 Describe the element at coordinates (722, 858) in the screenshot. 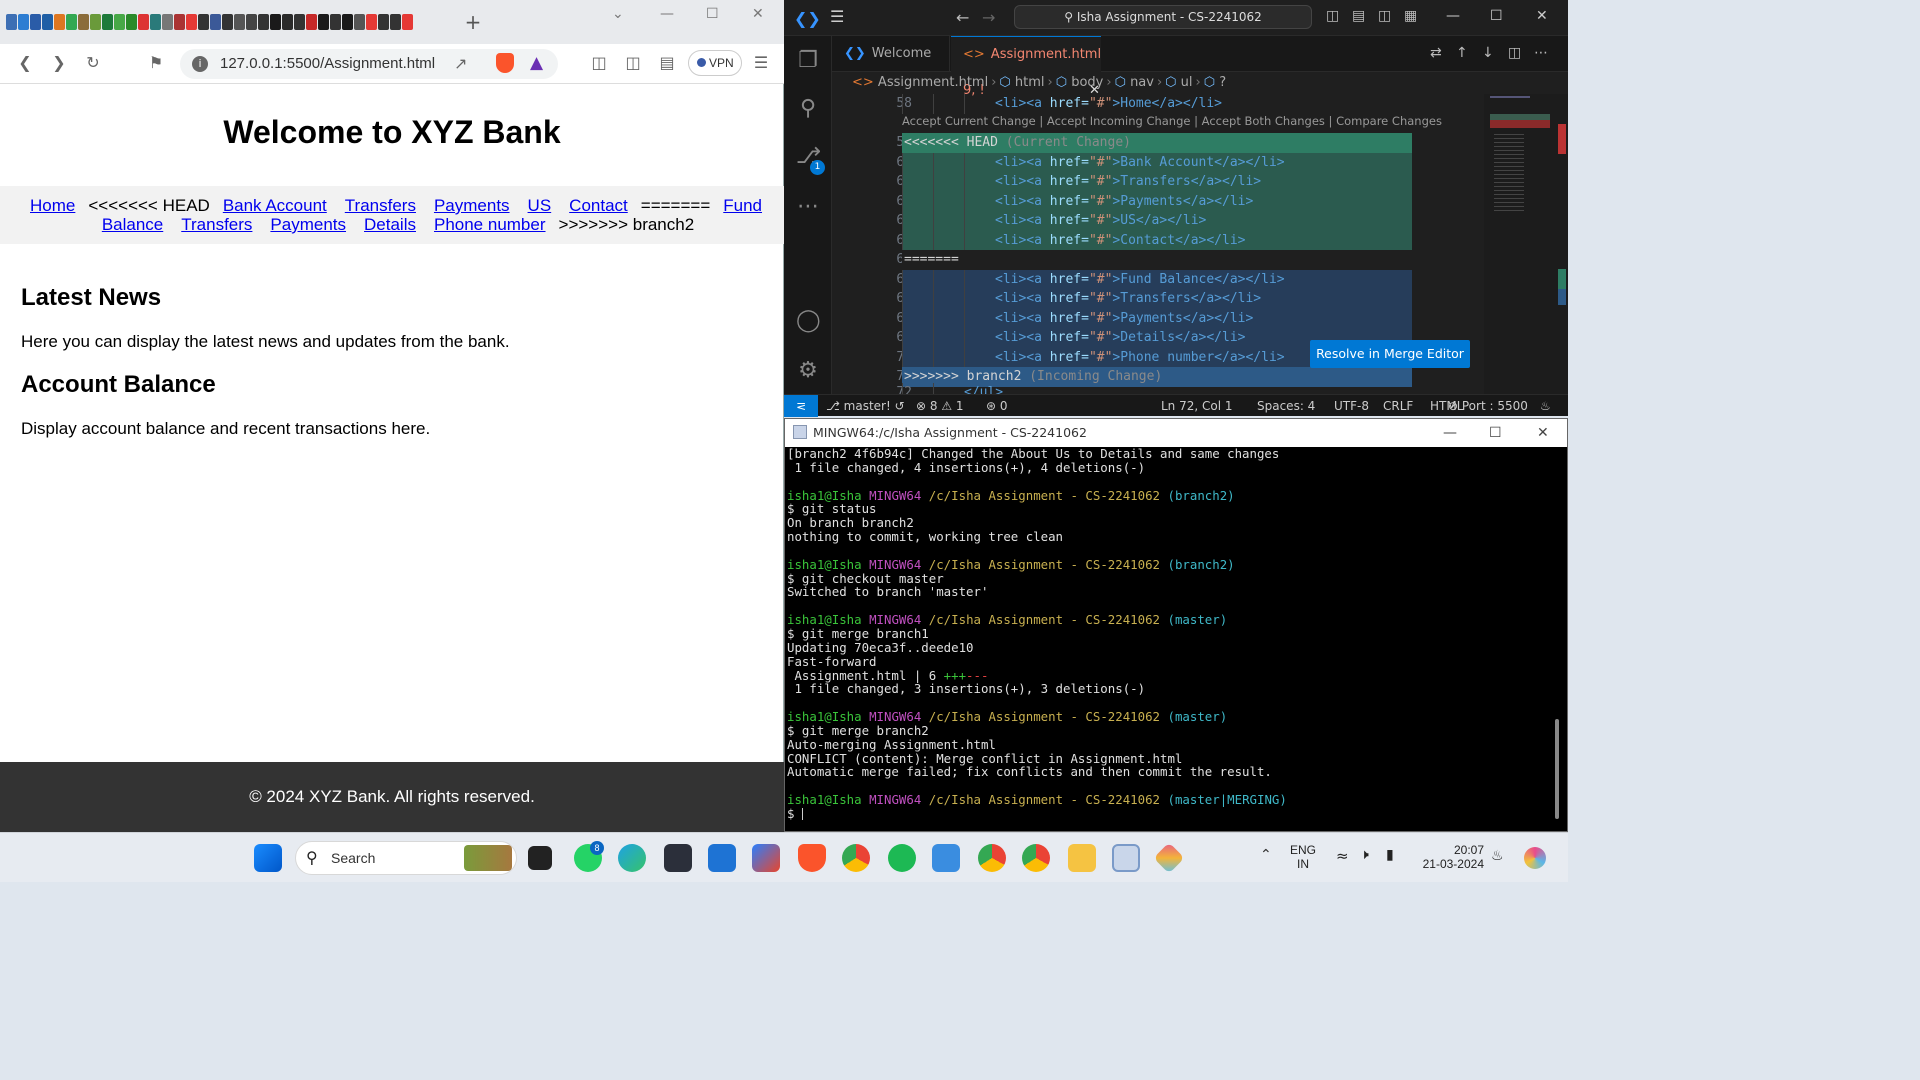

I see `mail-icon` at that location.